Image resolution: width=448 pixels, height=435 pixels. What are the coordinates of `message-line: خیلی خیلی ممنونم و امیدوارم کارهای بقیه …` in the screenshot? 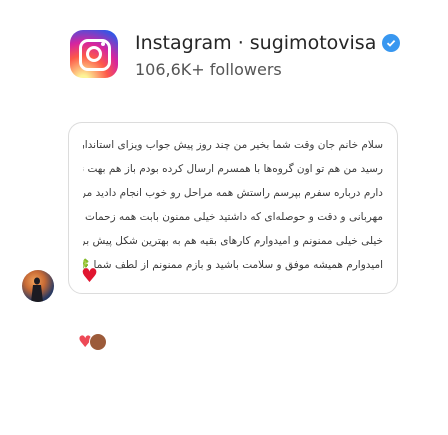 It's located at (233, 241).